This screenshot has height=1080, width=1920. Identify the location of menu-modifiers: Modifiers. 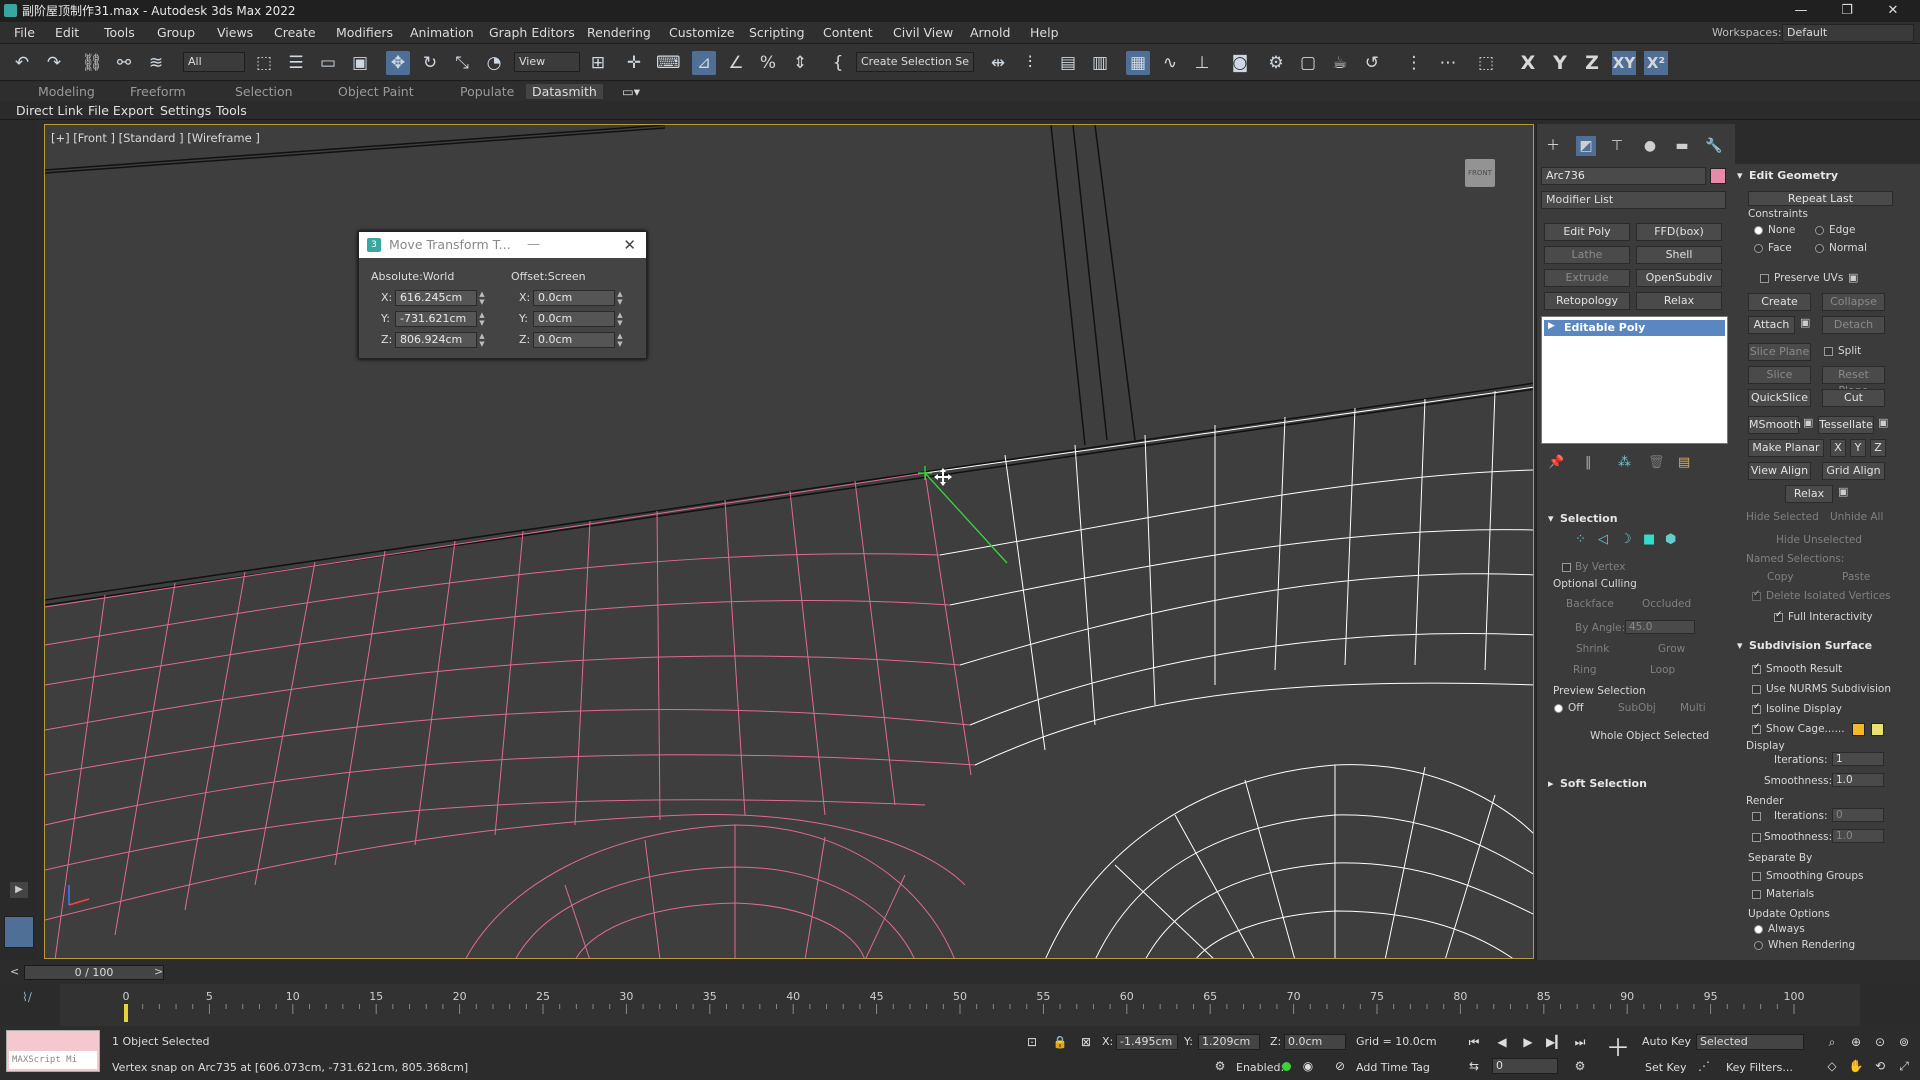
(364, 32).